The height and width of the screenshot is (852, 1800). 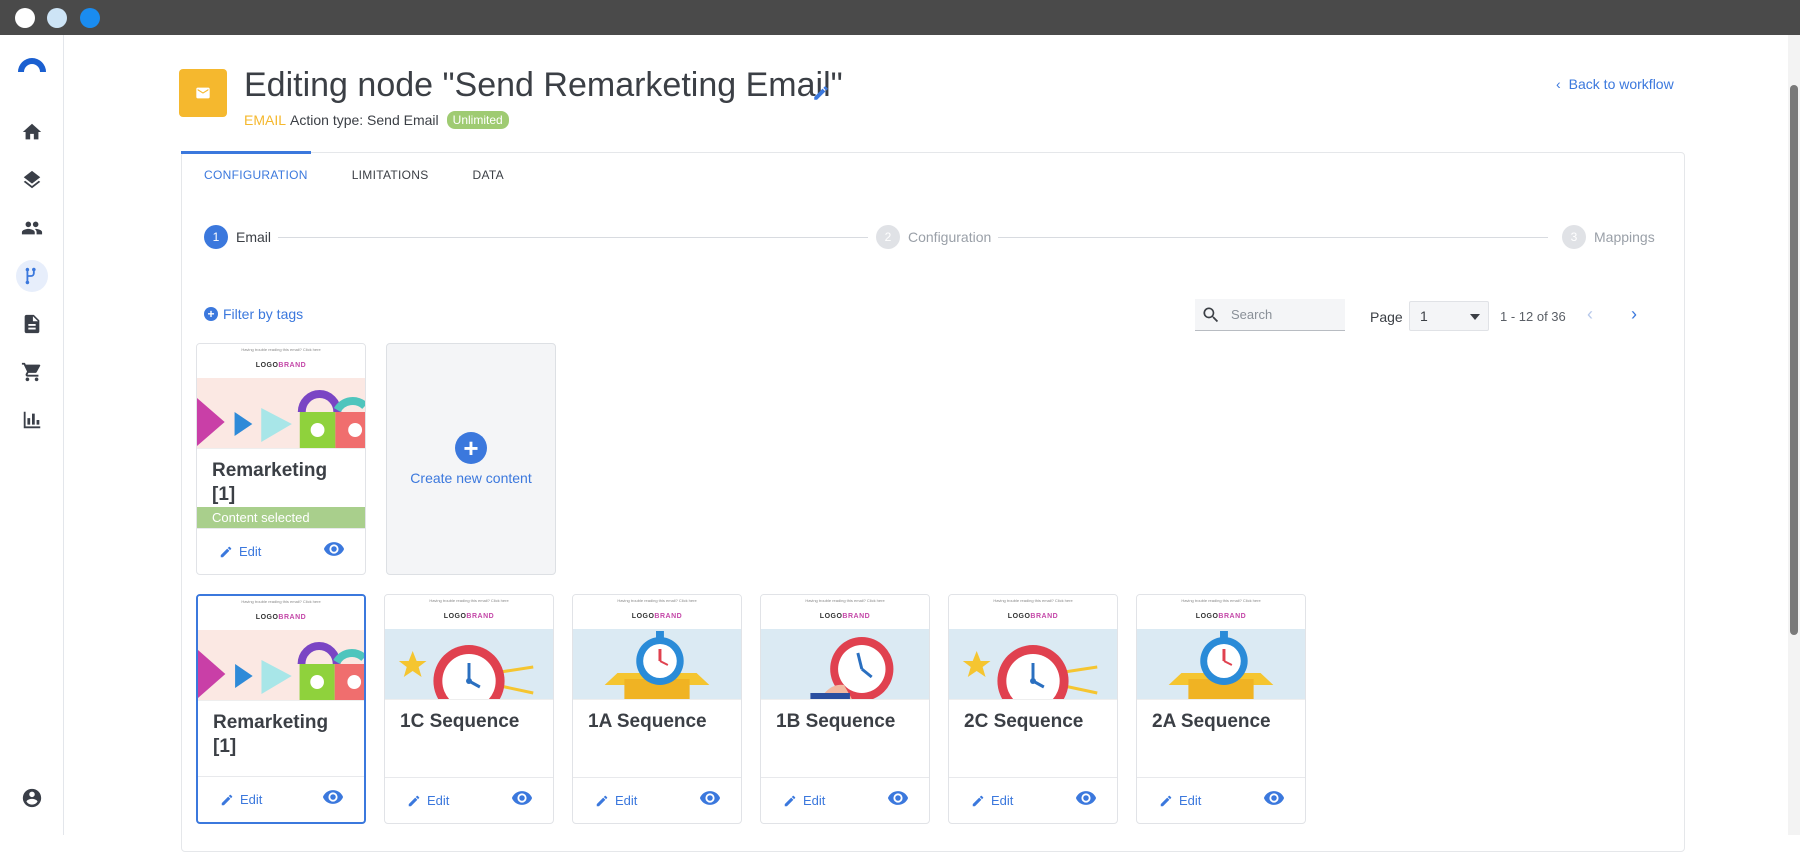 I want to click on back-link-label: Back to workflow, so click(x=1621, y=84).